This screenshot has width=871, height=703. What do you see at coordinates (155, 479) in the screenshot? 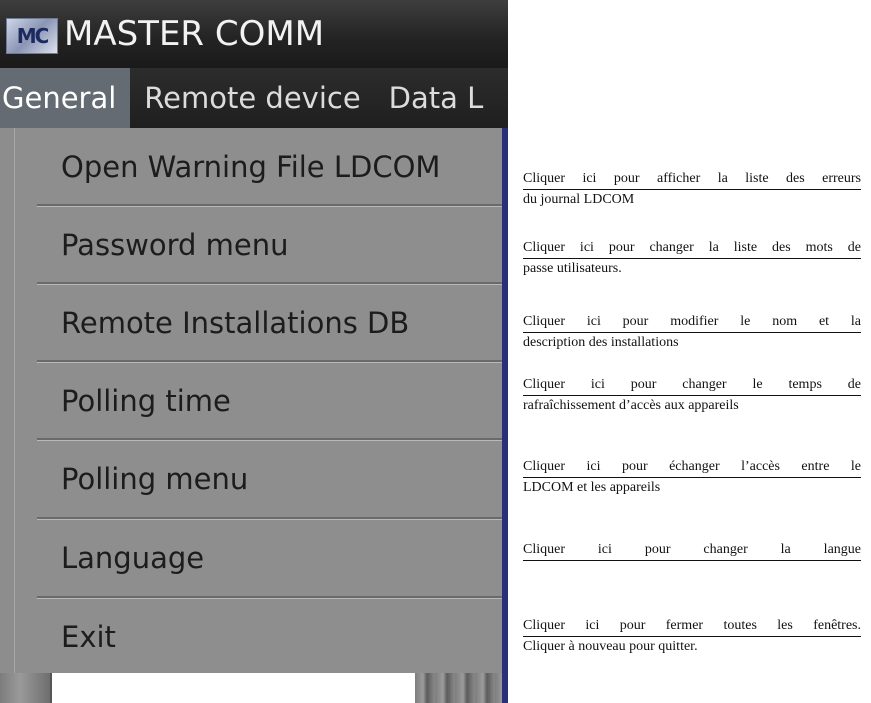
I see `menu-item-label: Polling menu` at bounding box center [155, 479].